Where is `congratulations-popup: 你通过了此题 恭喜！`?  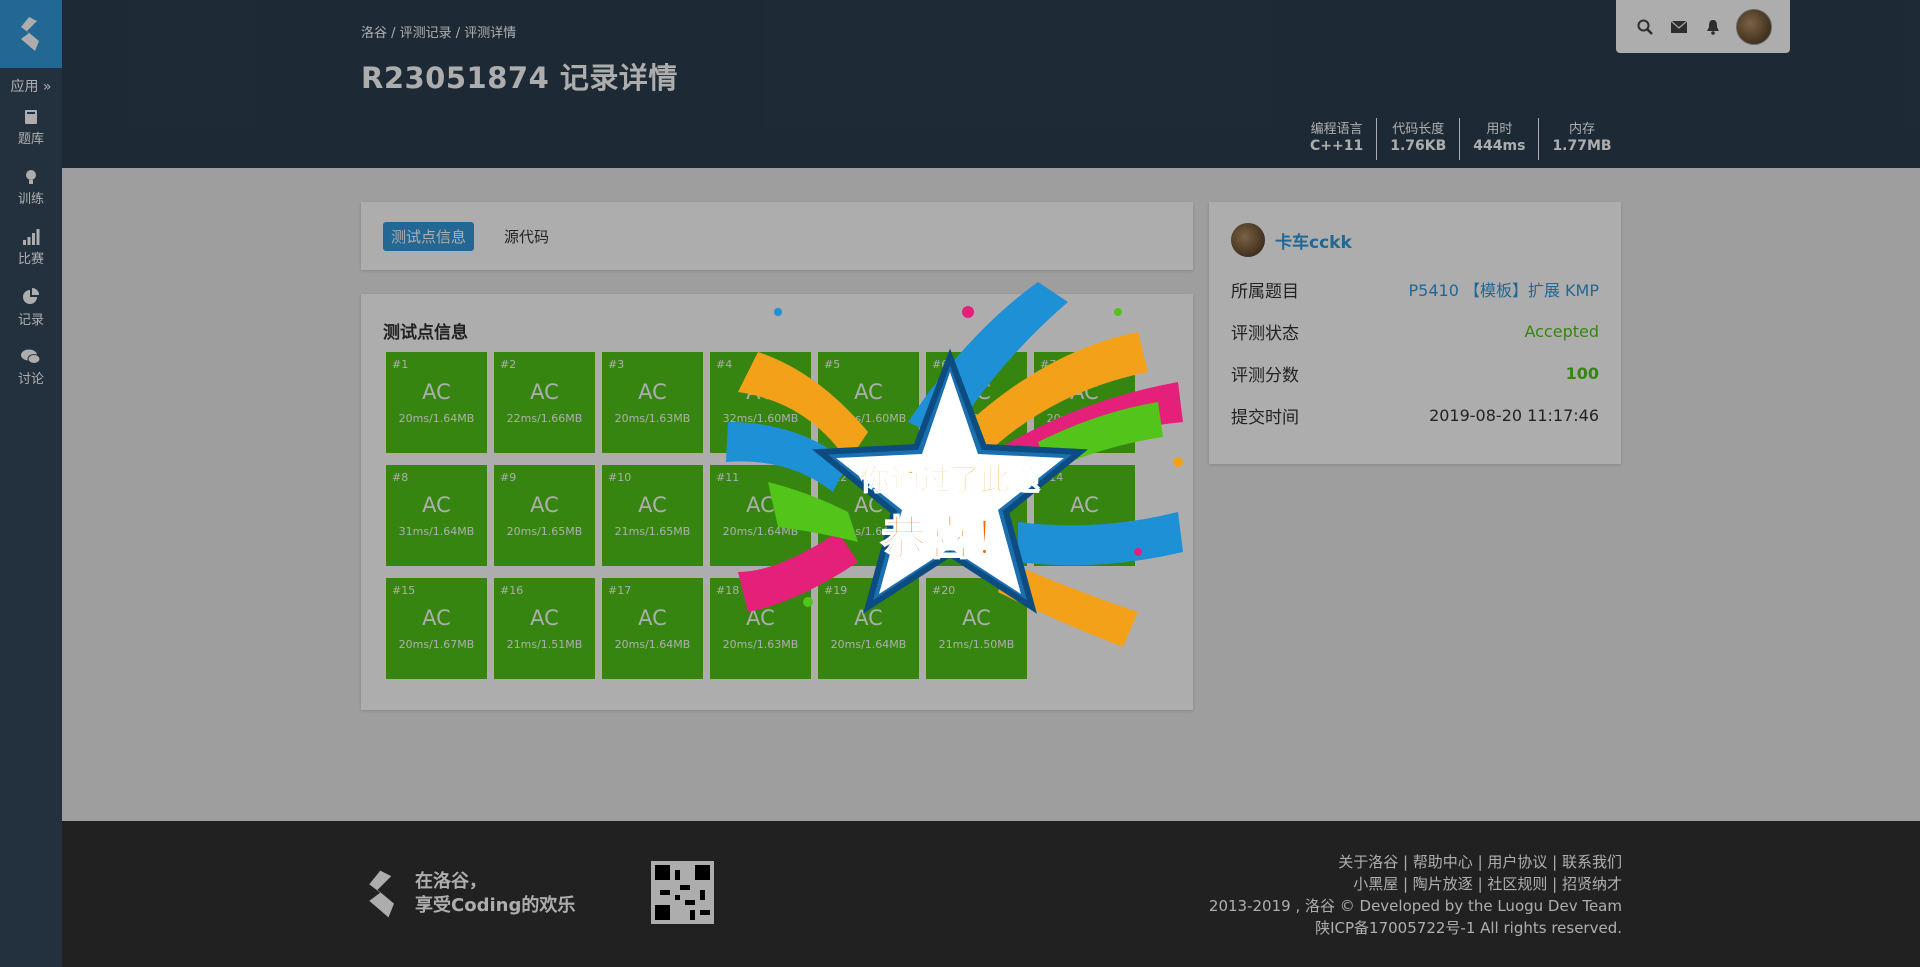 congratulations-popup: 你通过了此题 恭喜！ is located at coordinates (964, 476).